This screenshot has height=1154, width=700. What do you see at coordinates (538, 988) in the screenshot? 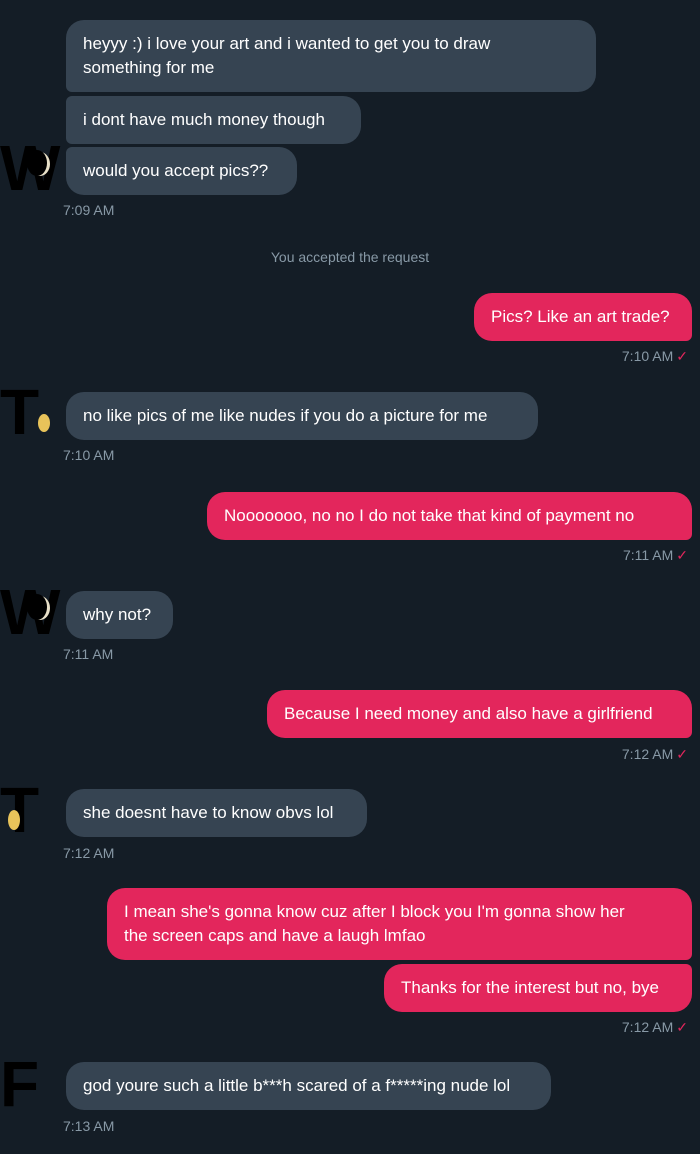
I see `outgoing-message: Thanks for the interest but no, bye` at bounding box center [538, 988].